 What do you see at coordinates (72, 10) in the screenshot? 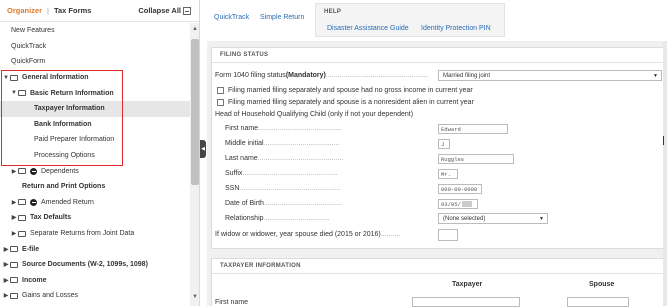
I see `tab-tax-forms: Tax Forms` at bounding box center [72, 10].